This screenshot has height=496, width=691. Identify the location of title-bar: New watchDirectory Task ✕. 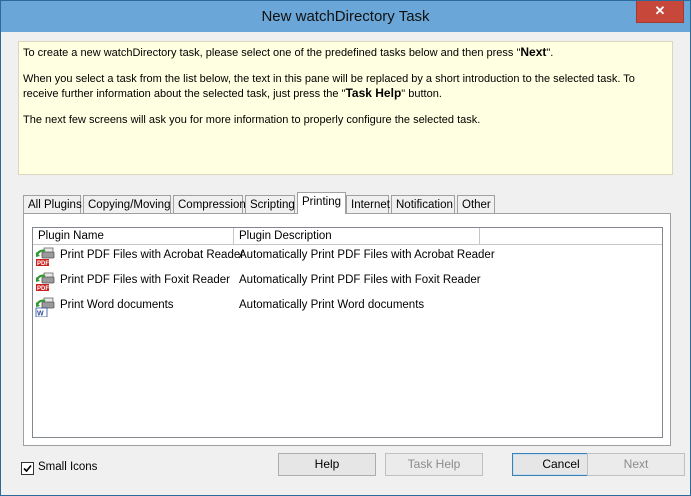
(345, 16).